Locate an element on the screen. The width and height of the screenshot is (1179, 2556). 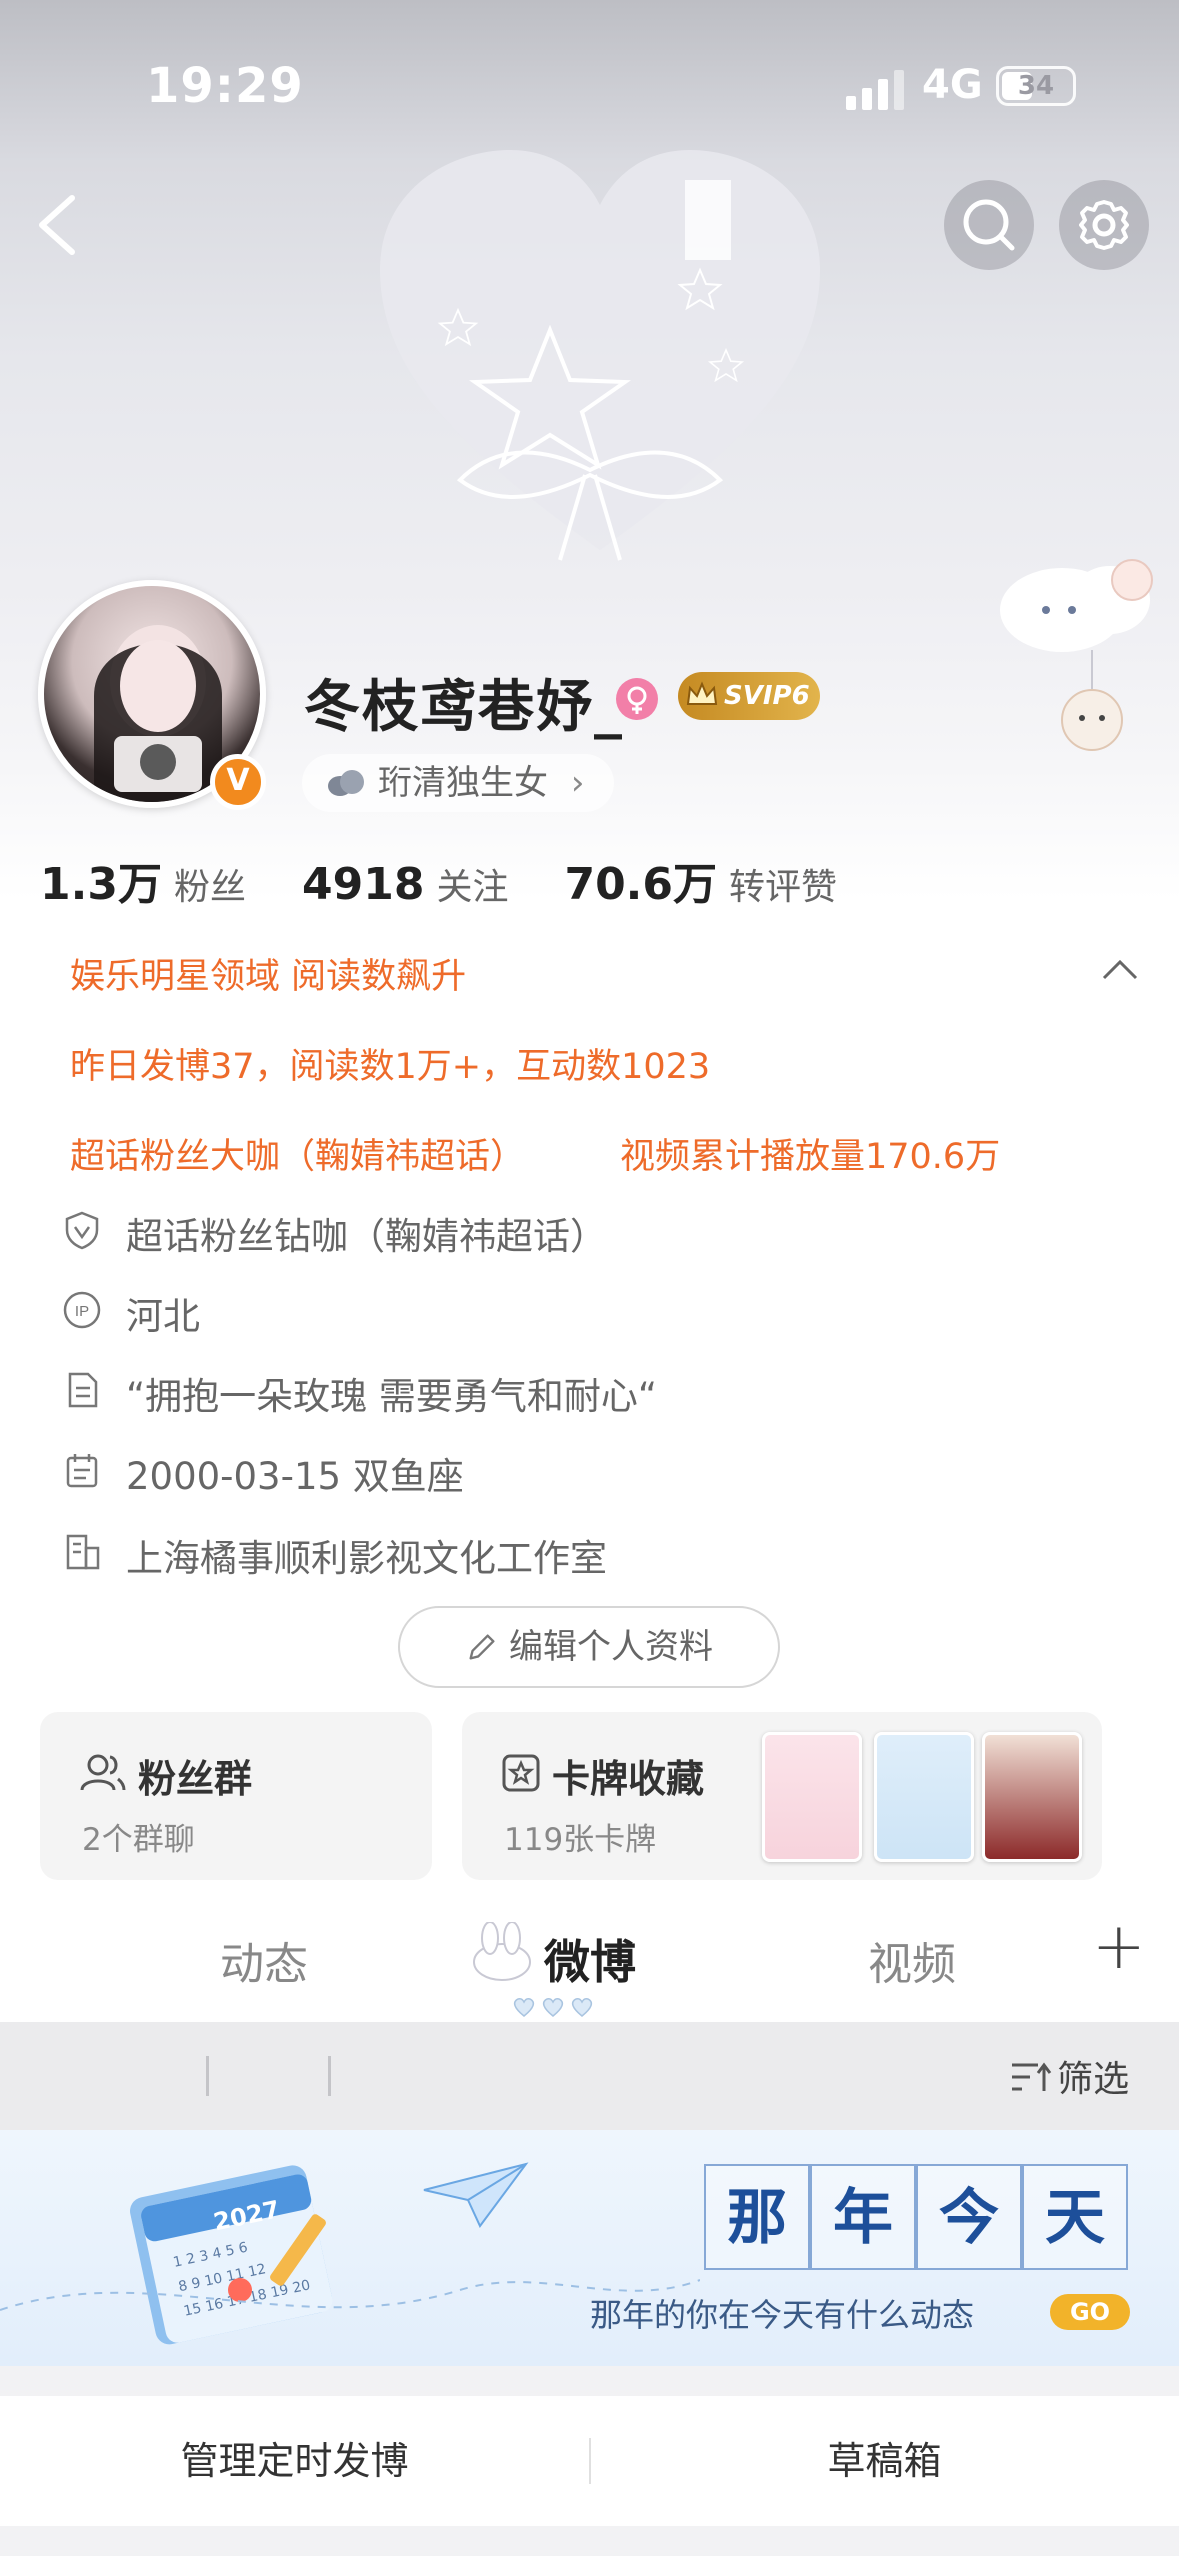
on-this-day-title-grid: 那 年 今 天 is located at coordinates (918, 2218).